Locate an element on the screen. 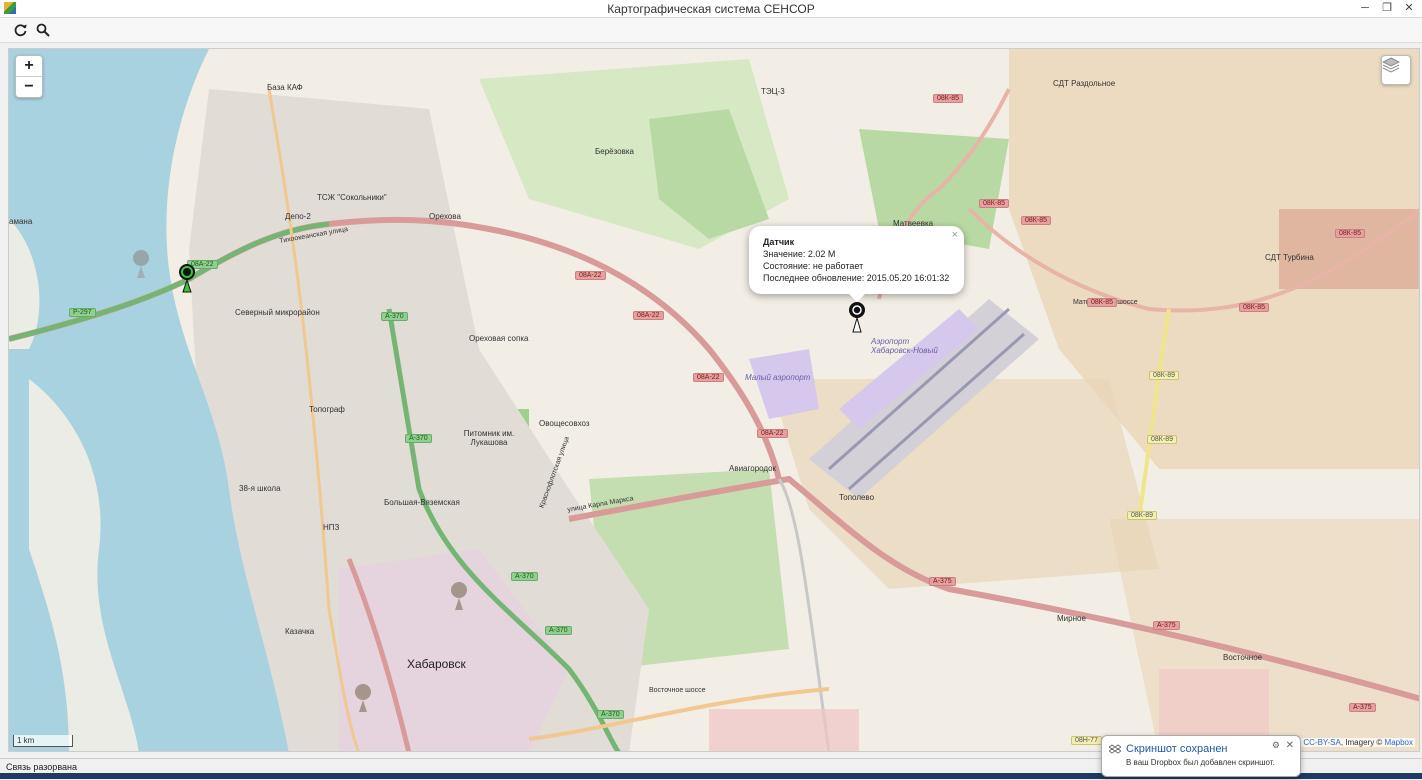 The image size is (1422, 780). zoom-control: + − is located at coordinates (29, 76).